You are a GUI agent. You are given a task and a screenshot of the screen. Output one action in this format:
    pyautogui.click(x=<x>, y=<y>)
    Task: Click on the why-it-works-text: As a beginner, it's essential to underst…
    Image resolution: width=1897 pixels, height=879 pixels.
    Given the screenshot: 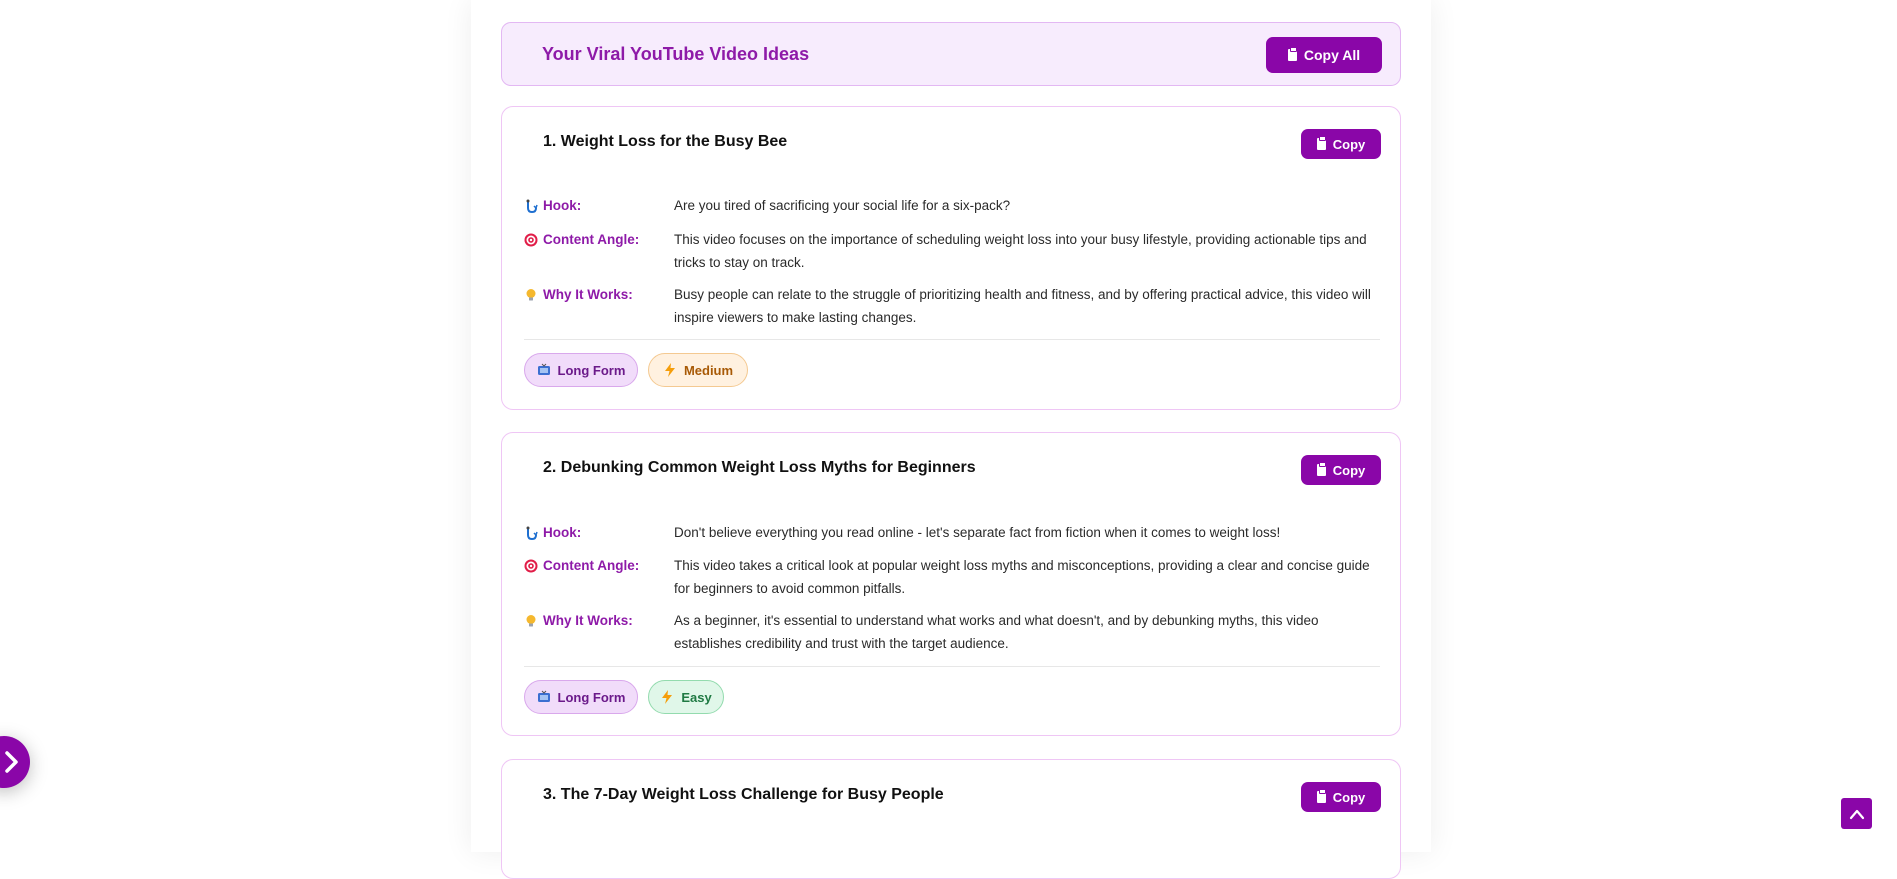 What is the action you would take?
    pyautogui.click(x=996, y=632)
    